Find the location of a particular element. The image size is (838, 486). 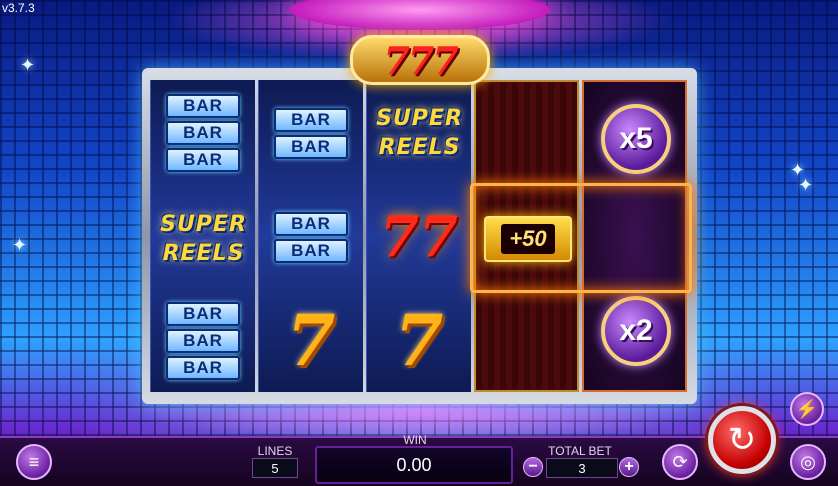

win-label: WIN is located at coordinates (415, 440).